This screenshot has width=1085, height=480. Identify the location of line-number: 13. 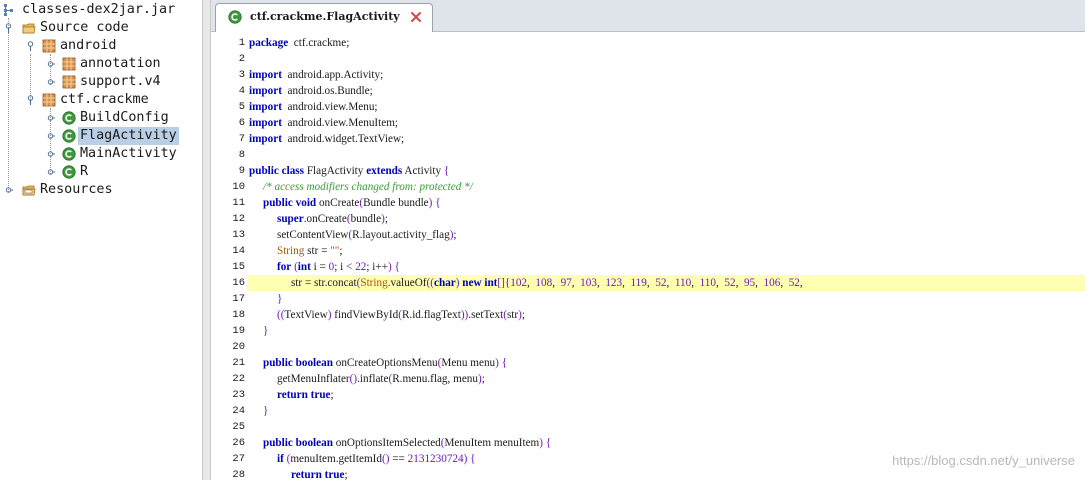
(238, 235).